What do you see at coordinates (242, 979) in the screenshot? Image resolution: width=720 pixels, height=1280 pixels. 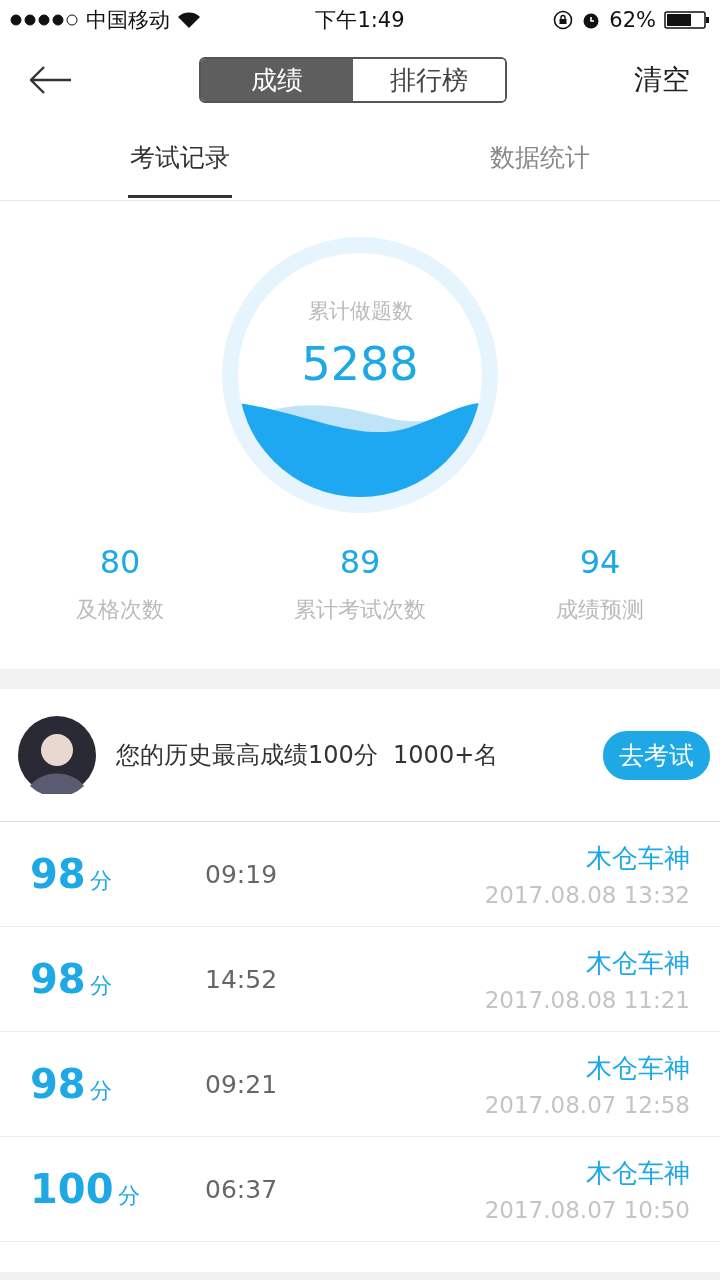 I see `duration: 14:52` at bounding box center [242, 979].